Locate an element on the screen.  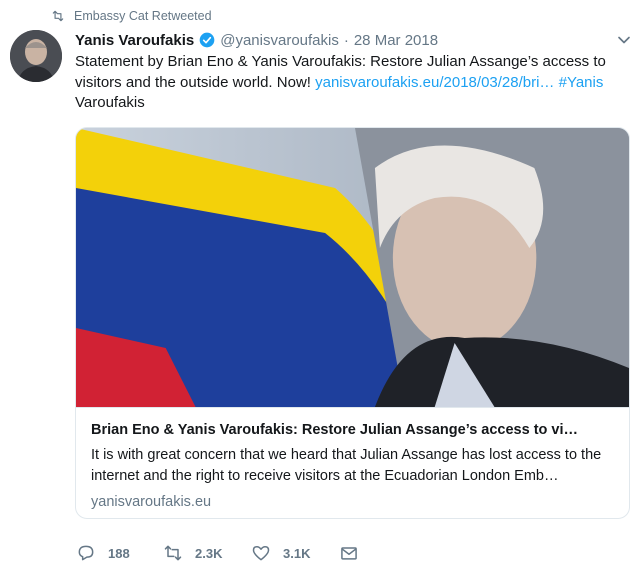
hashtag-link: #Yanis is located at coordinates (581, 82).